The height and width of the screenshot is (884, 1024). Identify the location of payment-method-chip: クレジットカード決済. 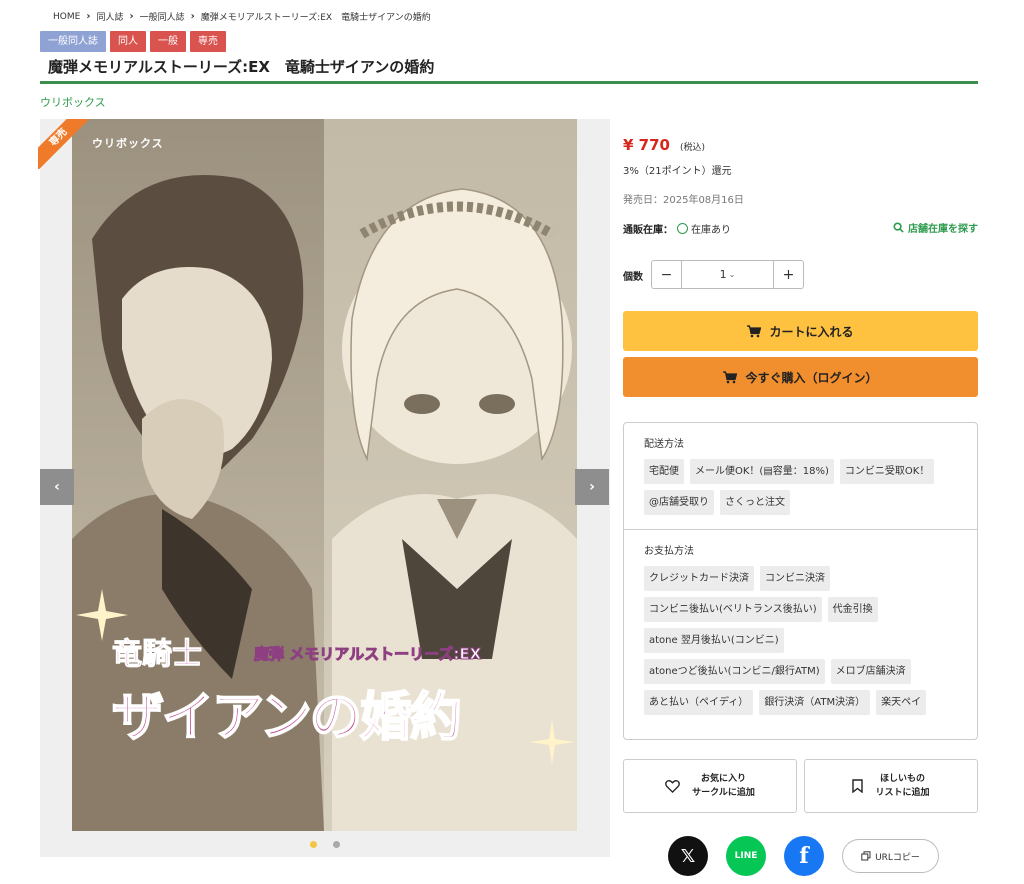
(699, 578).